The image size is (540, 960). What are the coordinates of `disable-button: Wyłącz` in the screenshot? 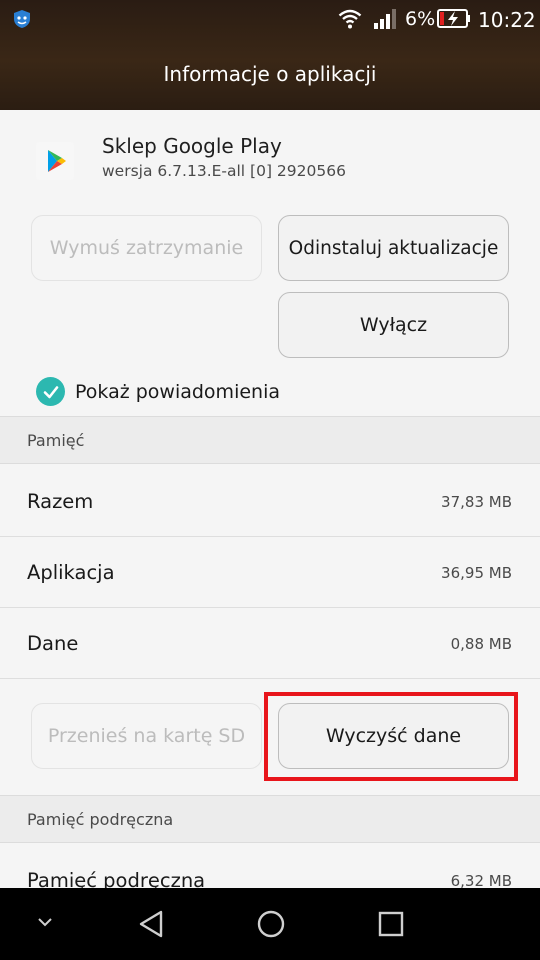 It's located at (393, 325).